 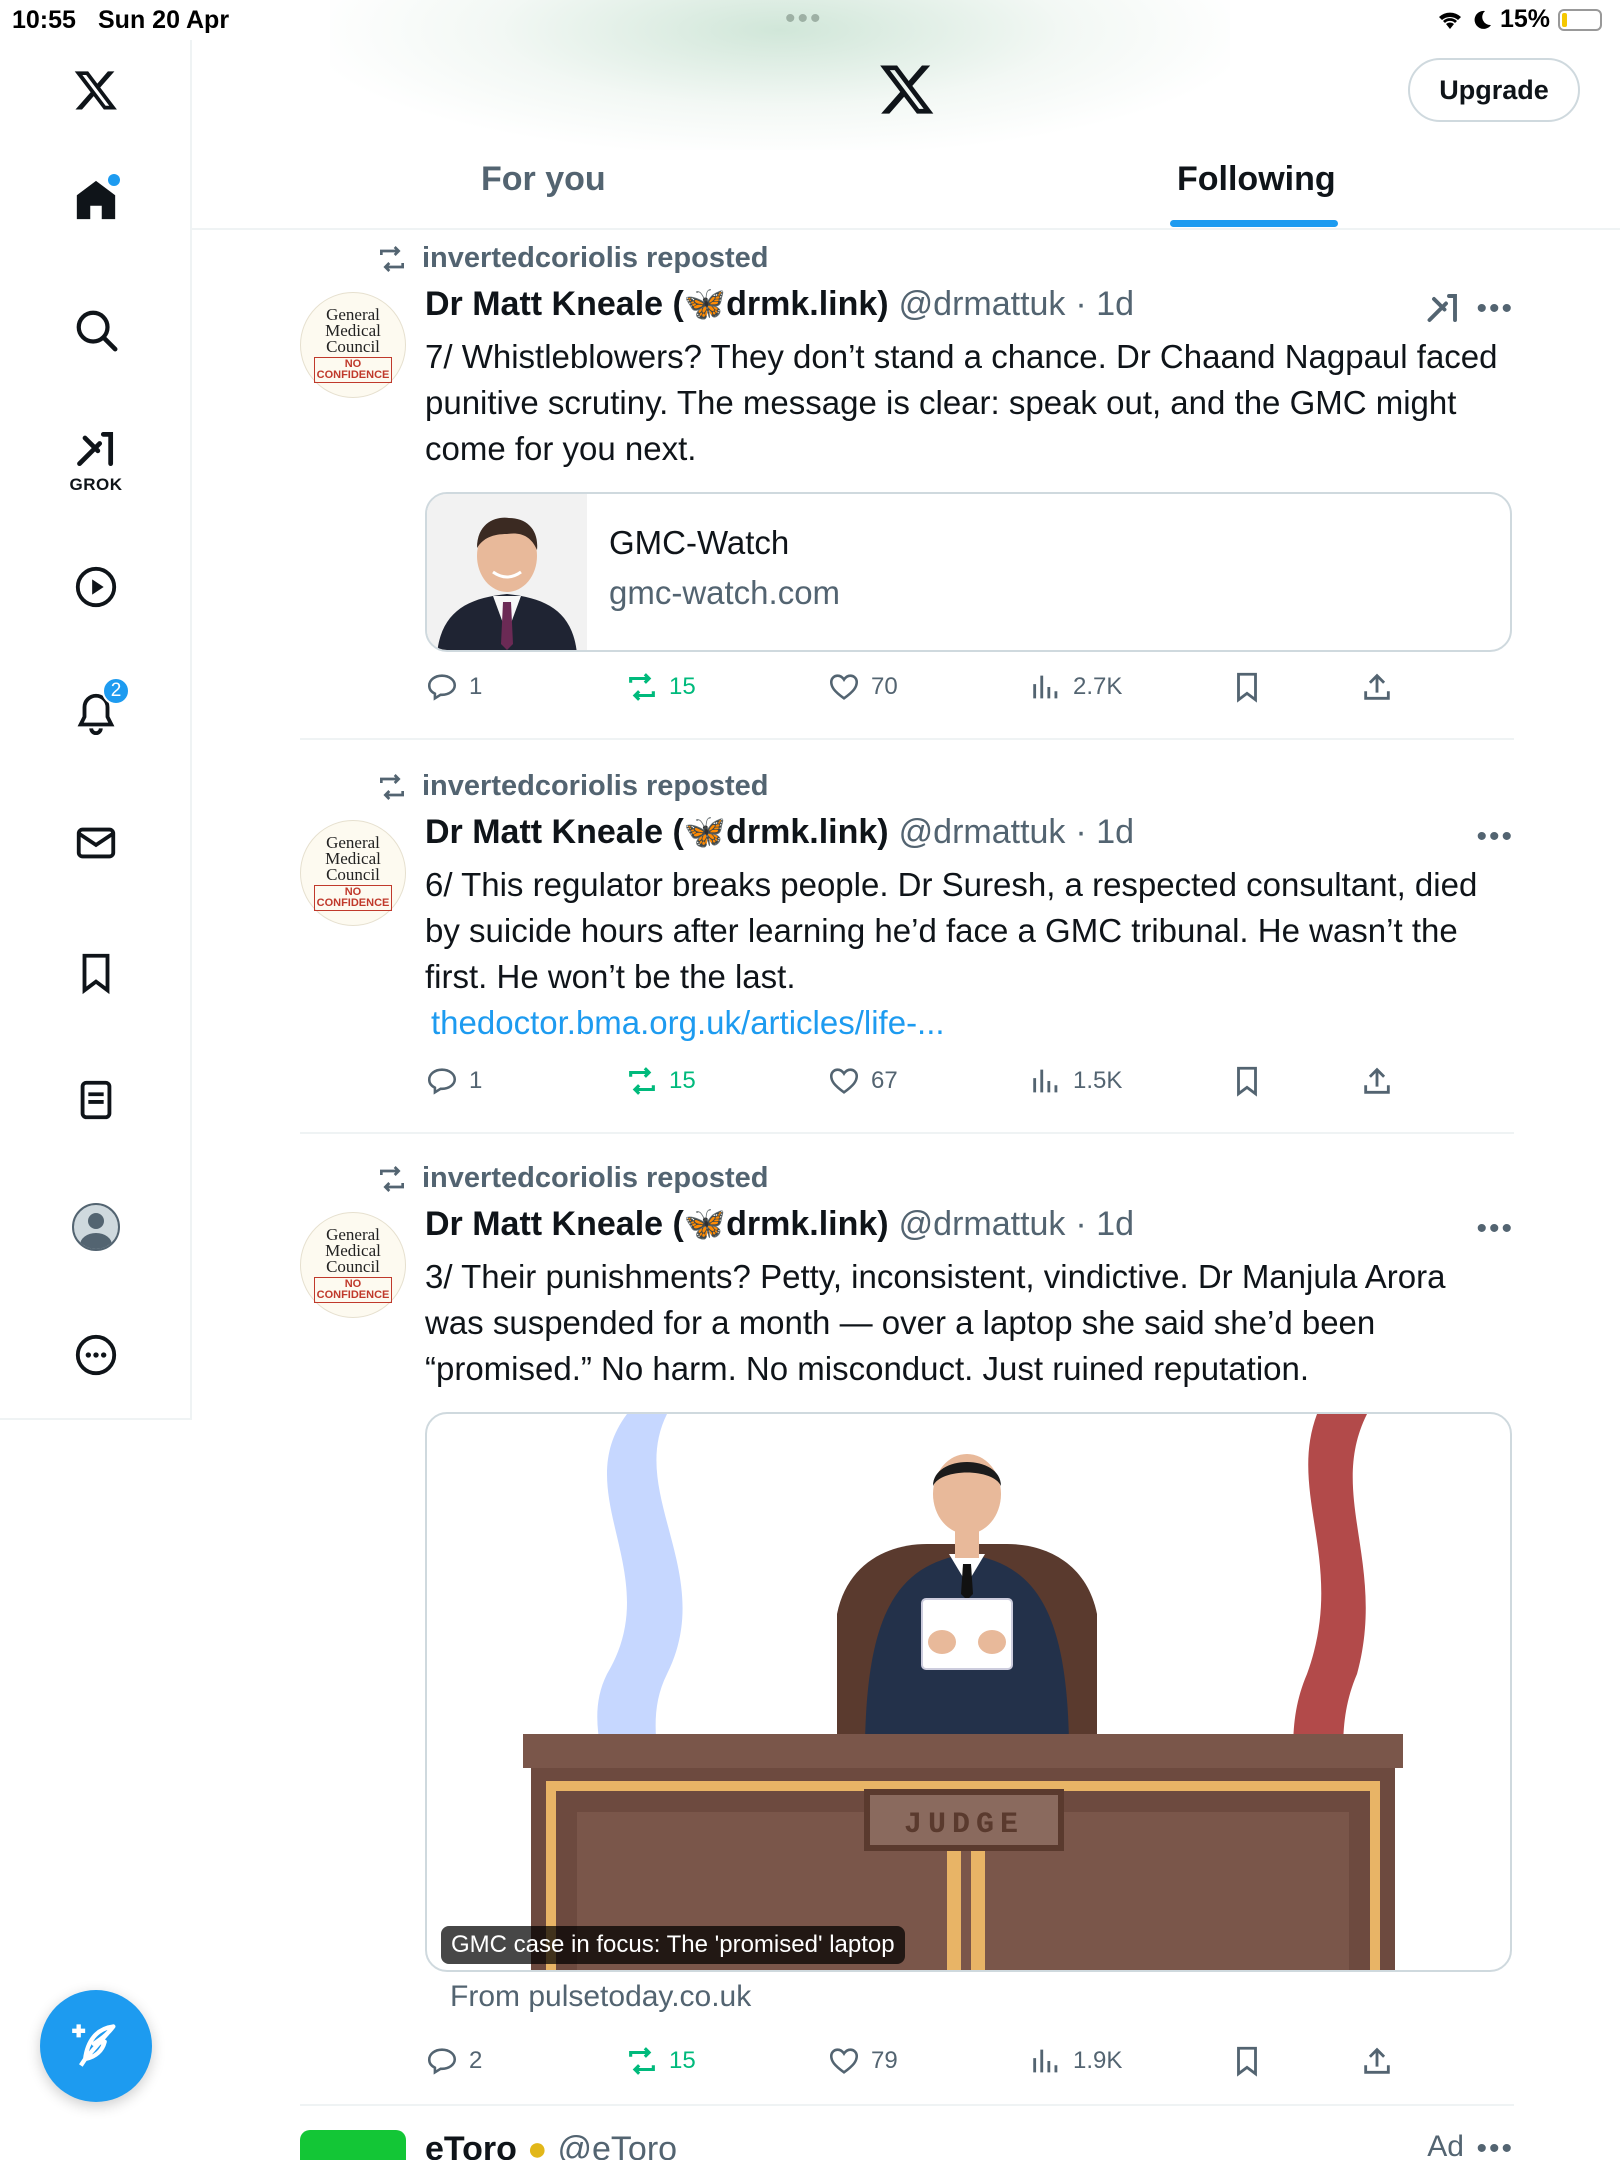 What do you see at coordinates (617, 2145) in the screenshot?
I see `author-handle: @eToro` at bounding box center [617, 2145].